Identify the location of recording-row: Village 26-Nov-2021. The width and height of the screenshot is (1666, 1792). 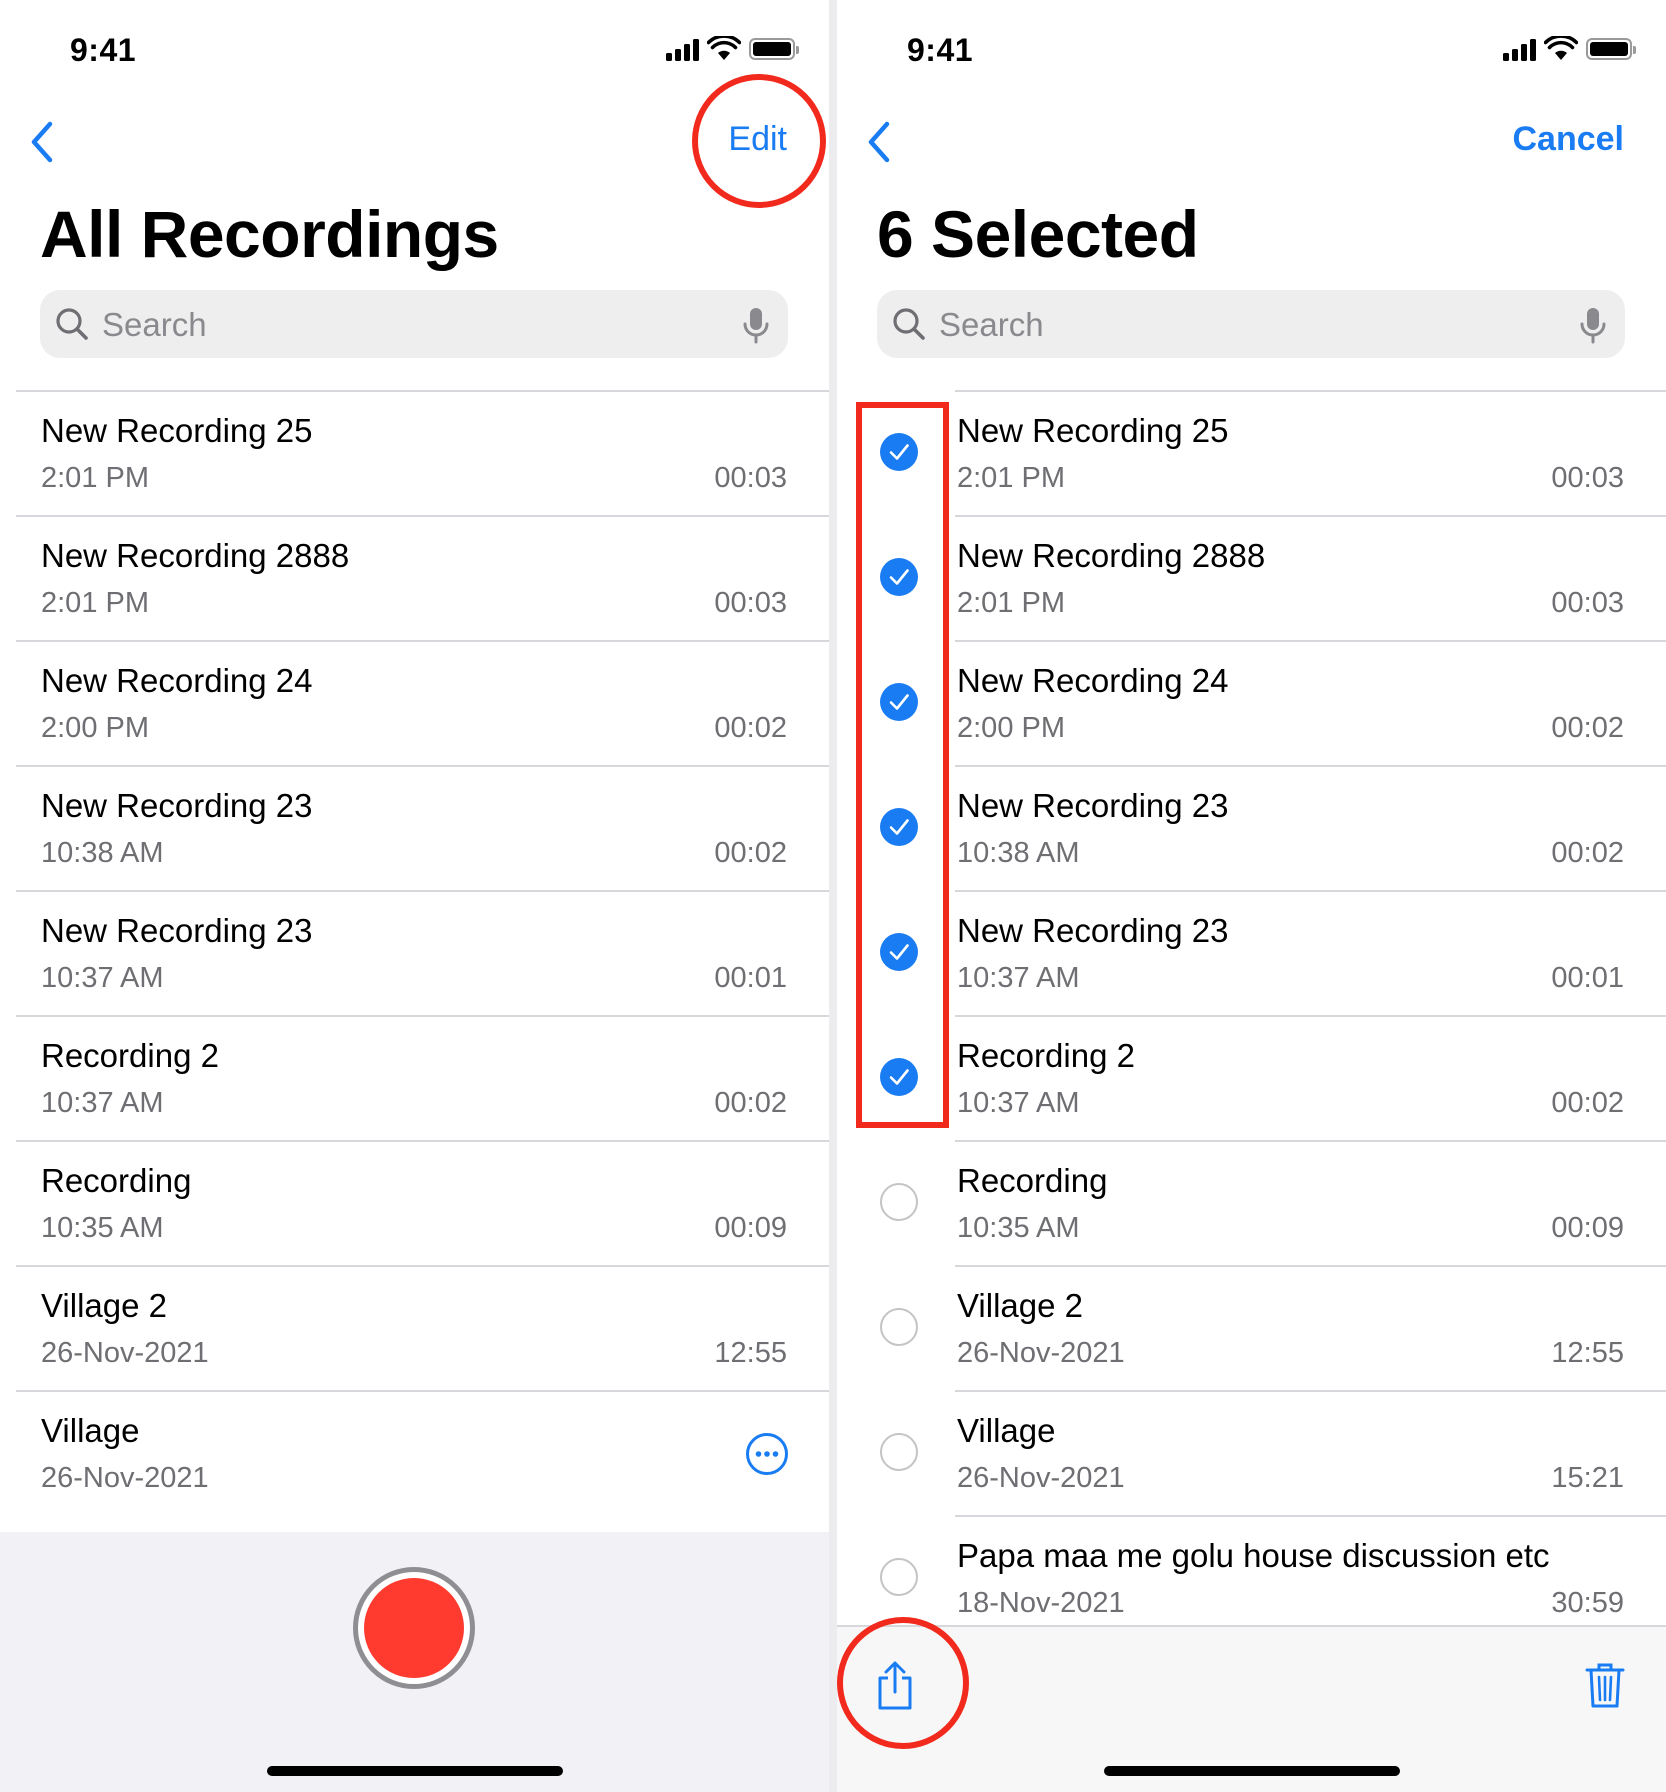
(414, 1452).